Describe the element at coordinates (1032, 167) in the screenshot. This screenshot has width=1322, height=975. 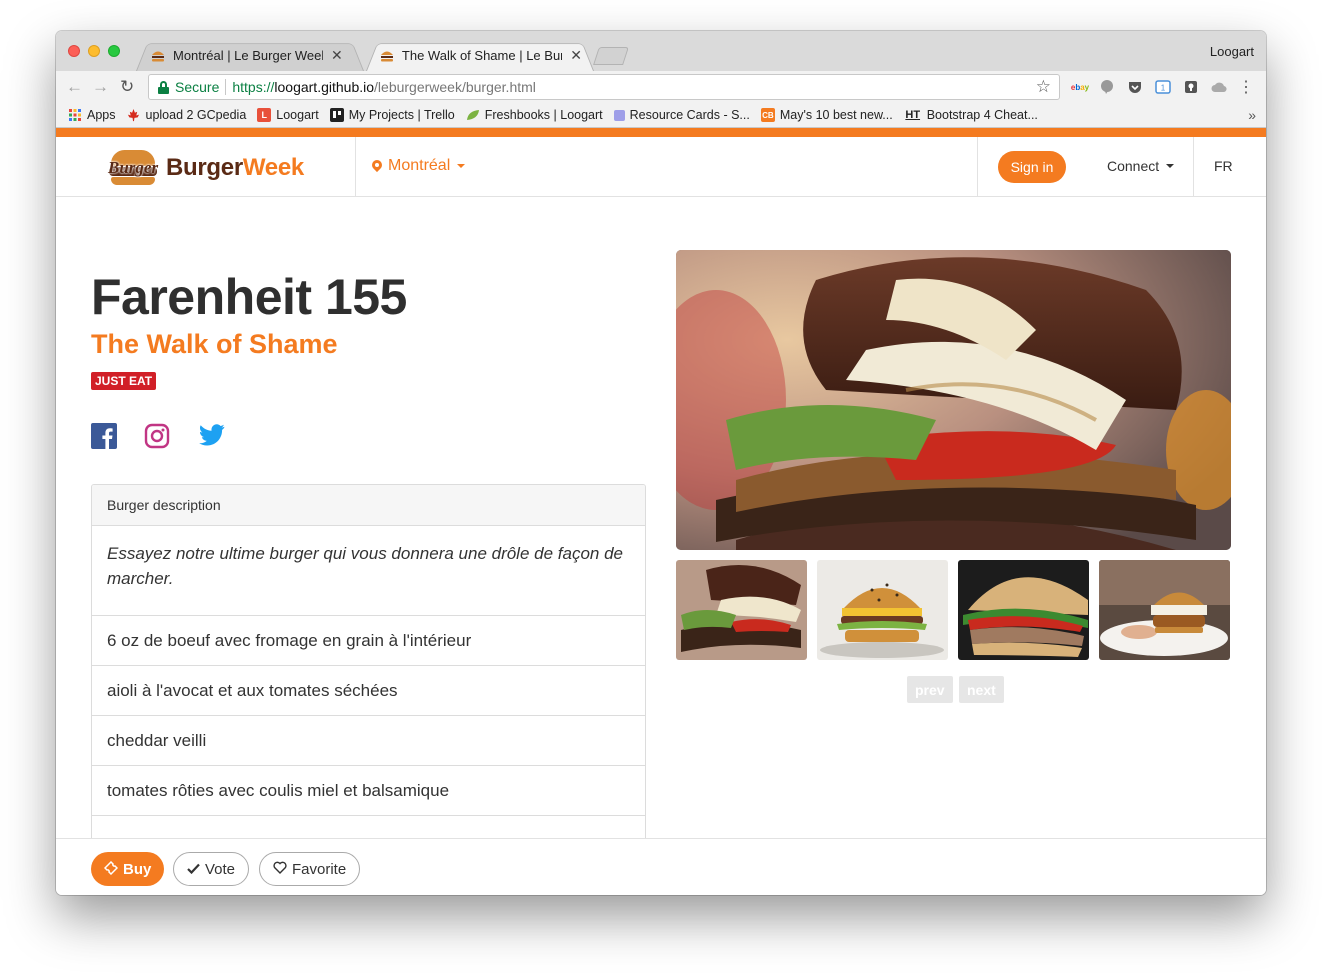
I see `sign-in-button: Sign in` at that location.